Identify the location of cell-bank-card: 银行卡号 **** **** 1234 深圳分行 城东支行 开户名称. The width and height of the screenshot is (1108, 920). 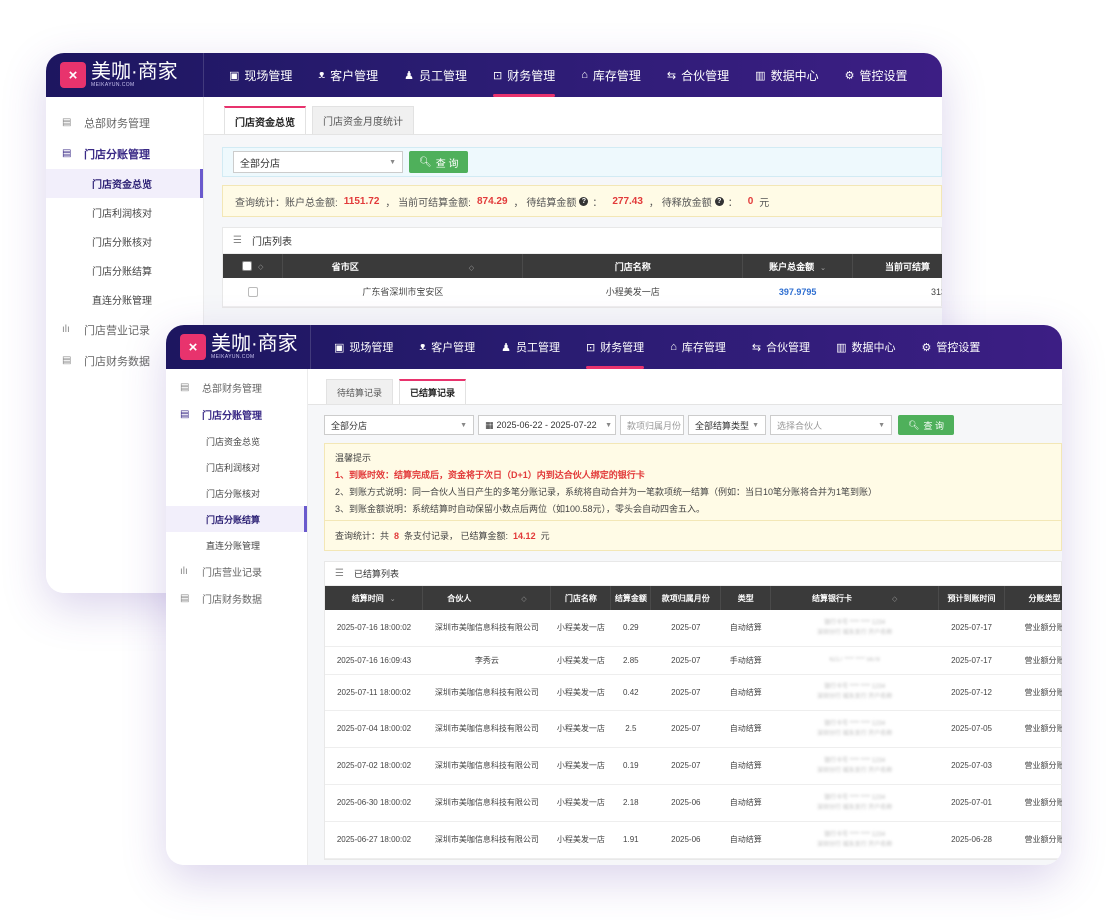
(854, 729).